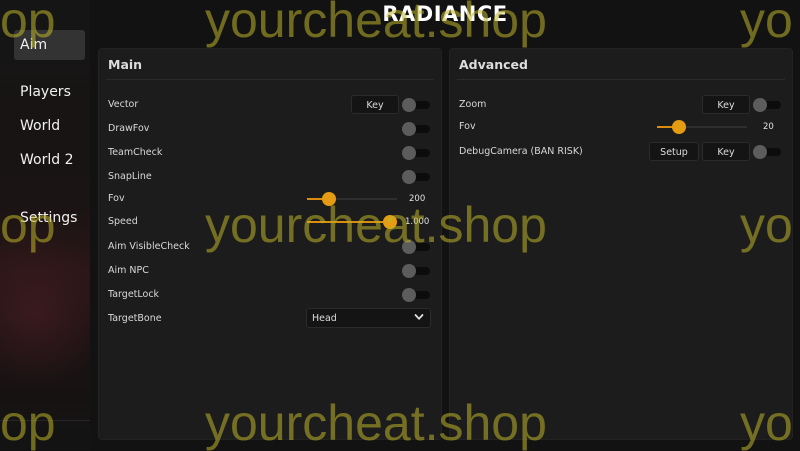  Describe the element at coordinates (521, 151) in the screenshot. I see `debugcamera-label: DebugCamera (BAN RISK)` at that location.